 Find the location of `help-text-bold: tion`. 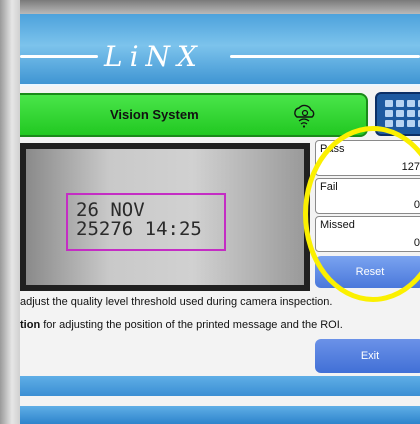

help-text-bold: tion is located at coordinates (30, 325).